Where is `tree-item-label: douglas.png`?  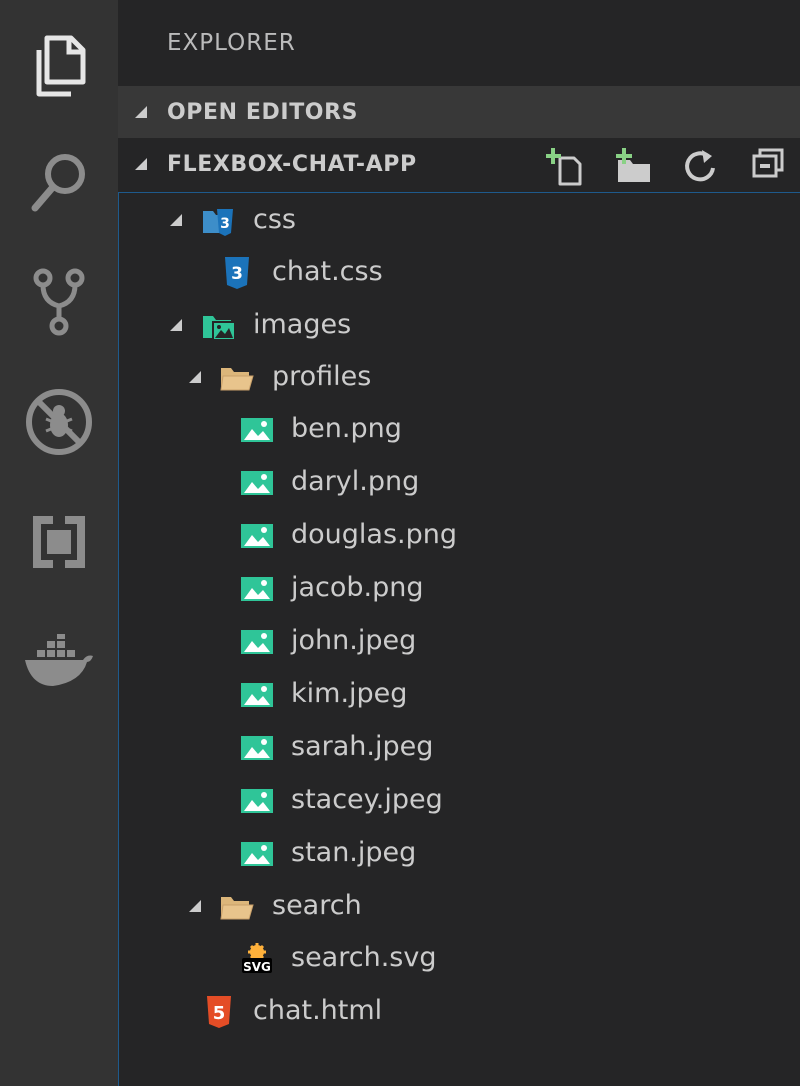 tree-item-label: douglas.png is located at coordinates (374, 534).